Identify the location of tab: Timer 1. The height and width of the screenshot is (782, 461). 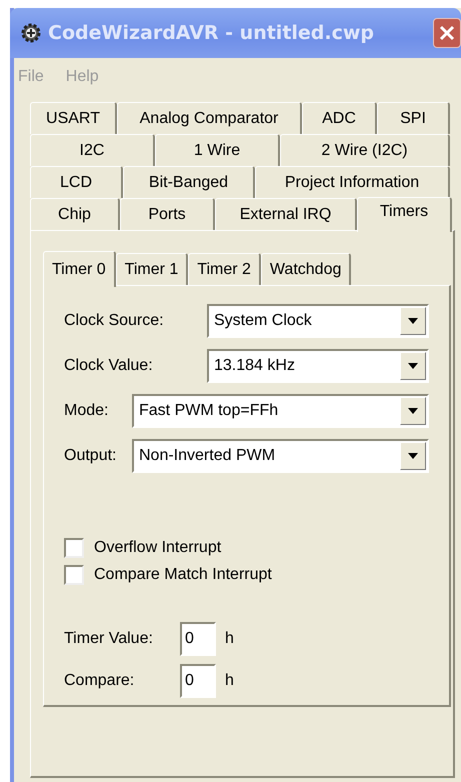
(152, 269).